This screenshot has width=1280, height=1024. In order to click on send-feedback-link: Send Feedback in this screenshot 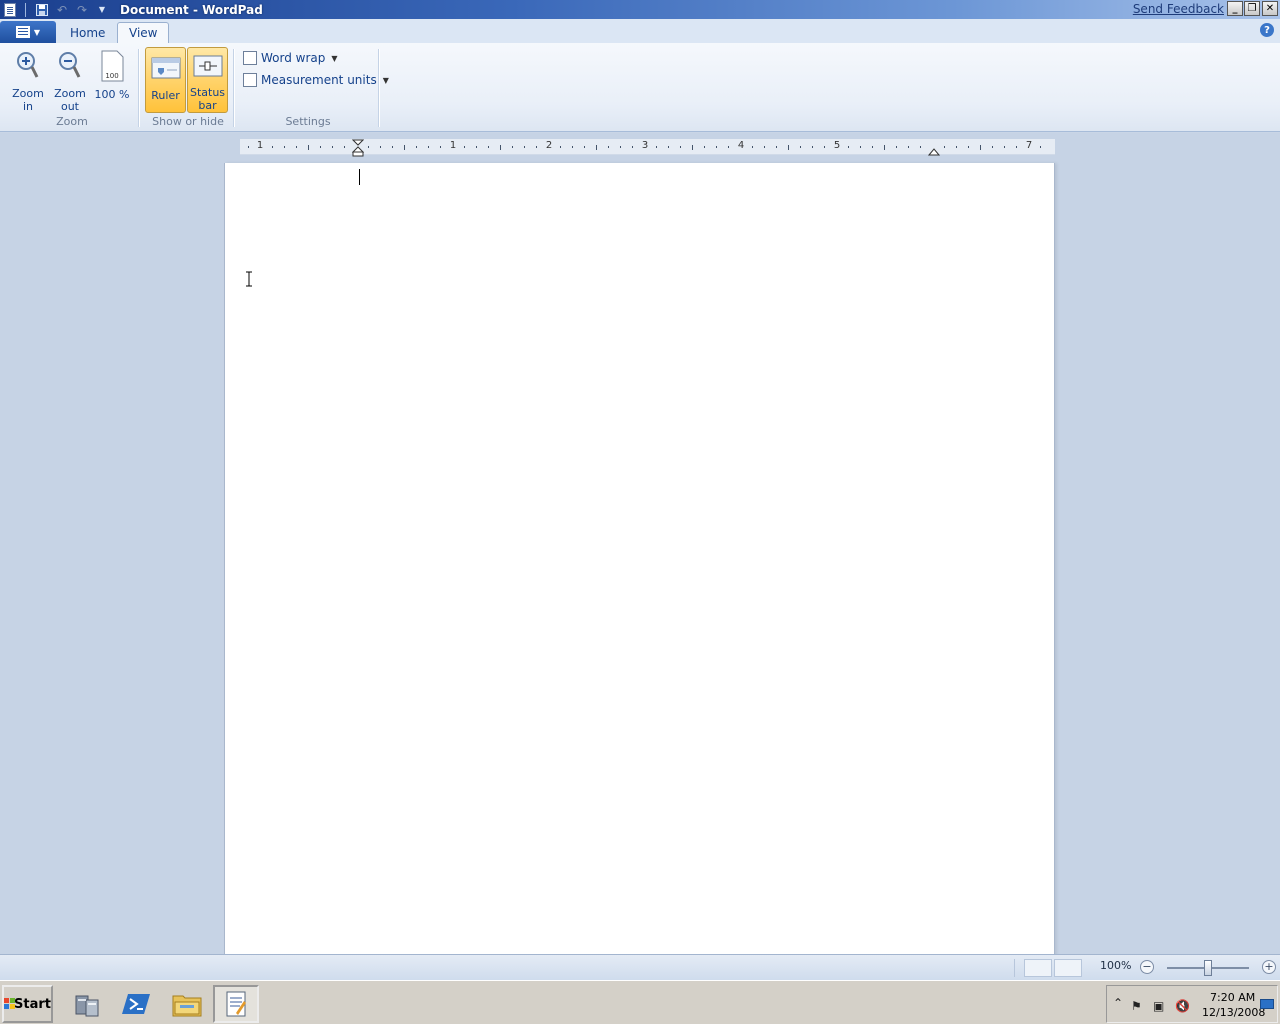, I will do `click(1178, 9)`.